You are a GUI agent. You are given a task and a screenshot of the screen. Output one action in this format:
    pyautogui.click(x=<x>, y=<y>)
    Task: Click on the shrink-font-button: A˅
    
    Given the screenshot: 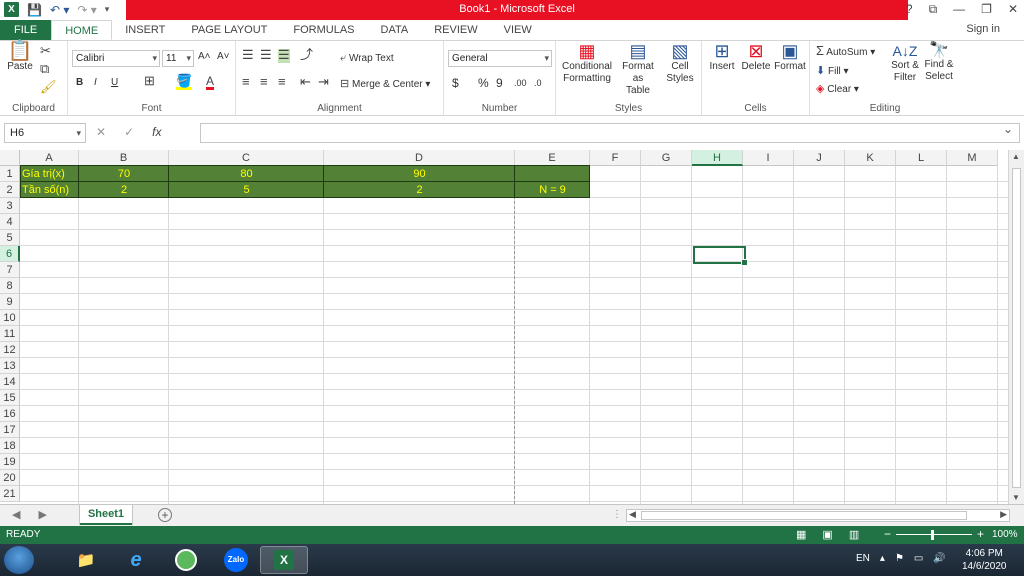 What is the action you would take?
    pyautogui.click(x=223, y=57)
    